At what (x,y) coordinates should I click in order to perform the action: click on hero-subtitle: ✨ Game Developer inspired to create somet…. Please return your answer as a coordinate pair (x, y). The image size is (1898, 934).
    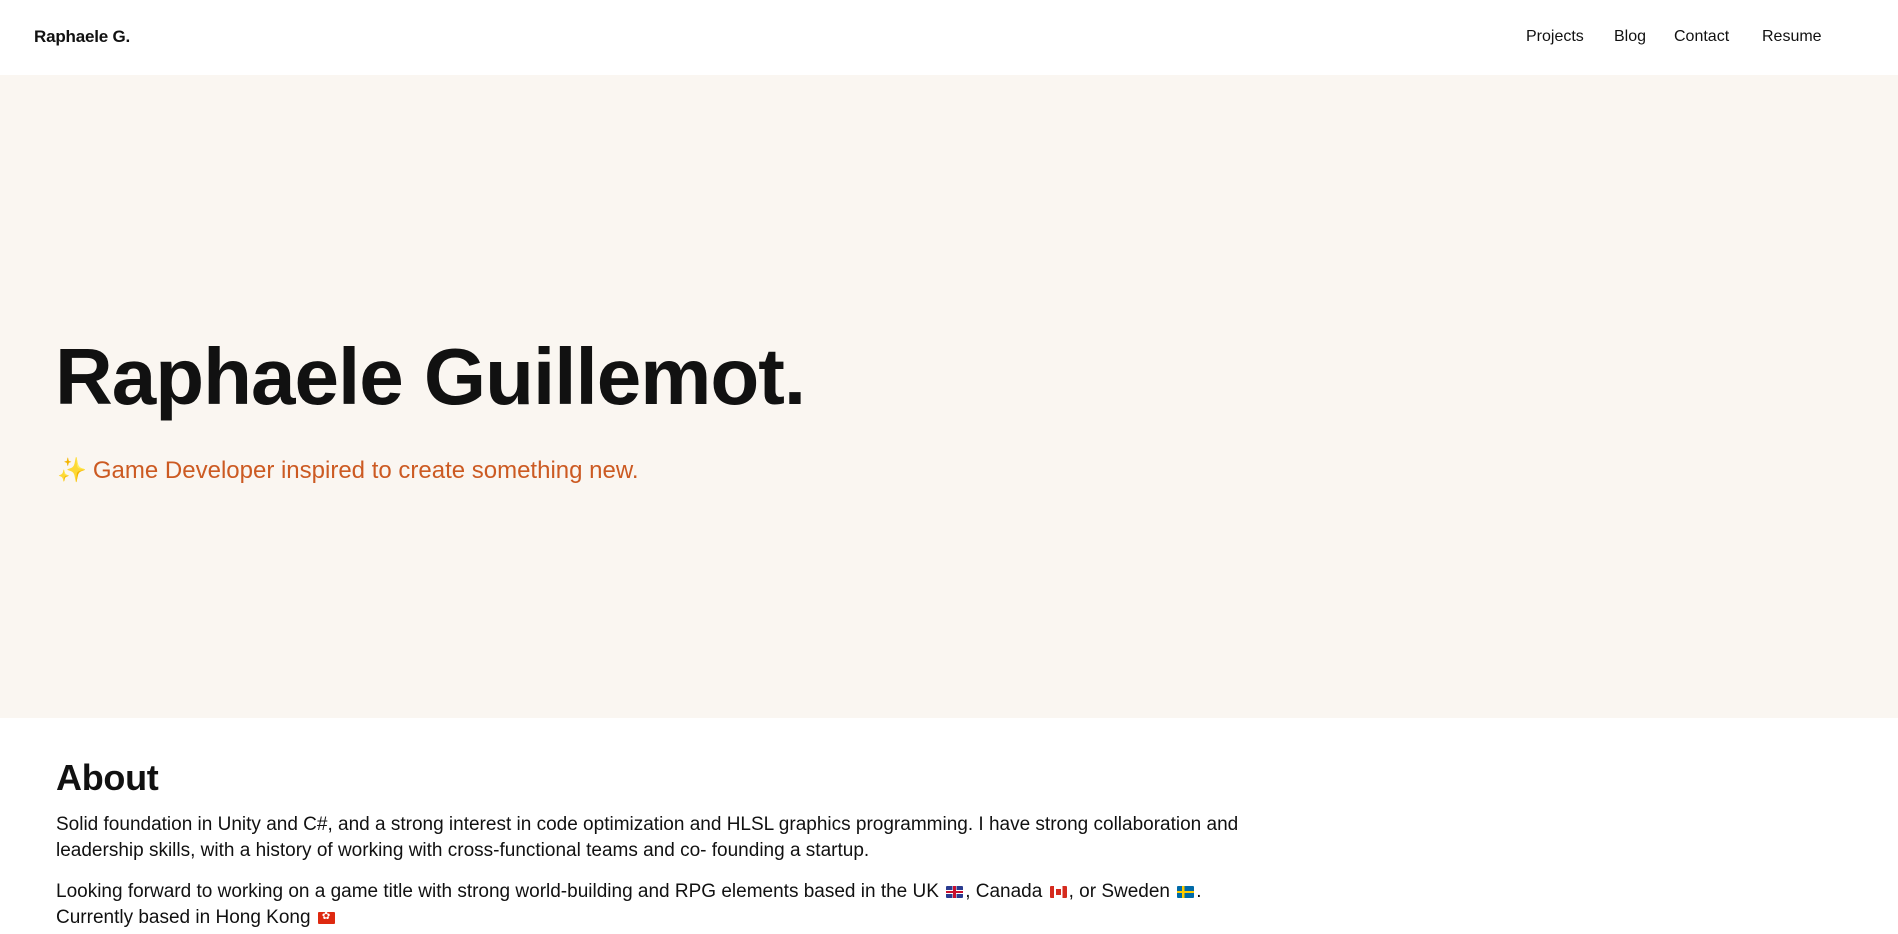
    Looking at the image, I should click on (348, 471).